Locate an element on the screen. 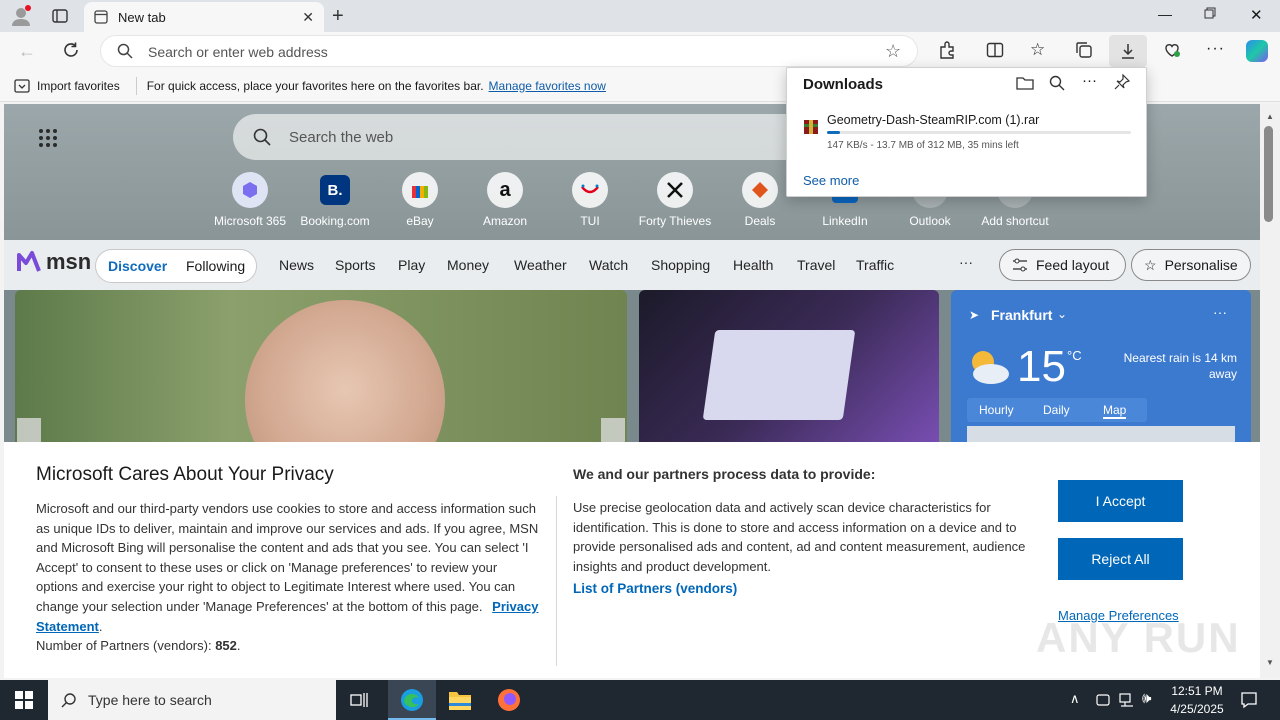 This screenshot has height=720, width=1280. banner-divider is located at coordinates (556, 581).